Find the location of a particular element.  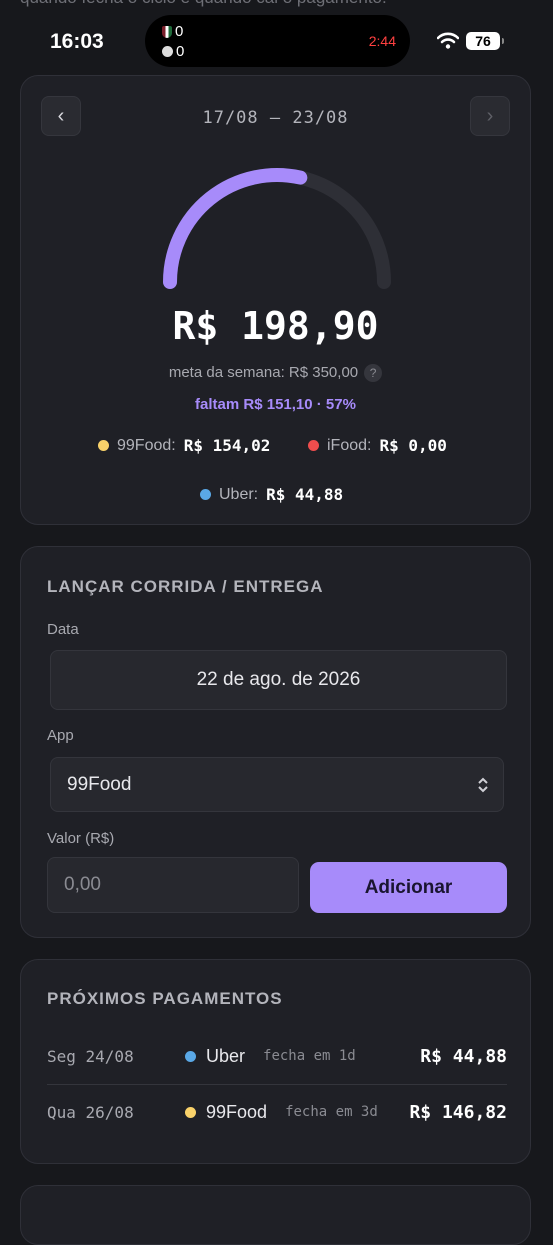

payment-due: fecha em 1d is located at coordinates (309, 1056).